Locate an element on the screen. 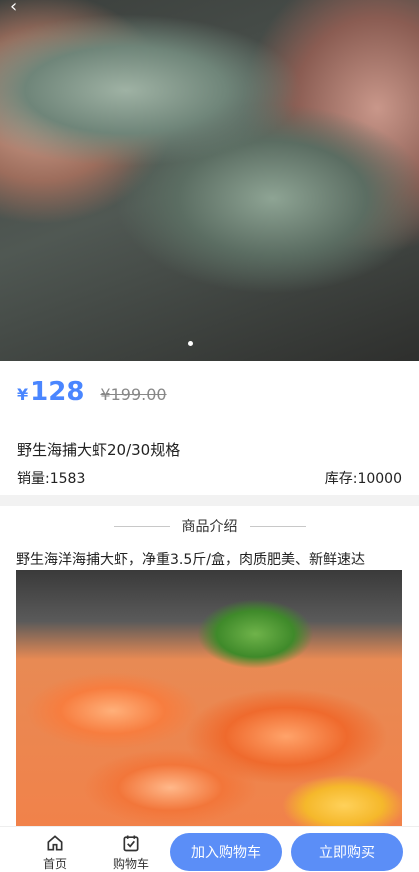  carousel-dot is located at coordinates (190, 343).